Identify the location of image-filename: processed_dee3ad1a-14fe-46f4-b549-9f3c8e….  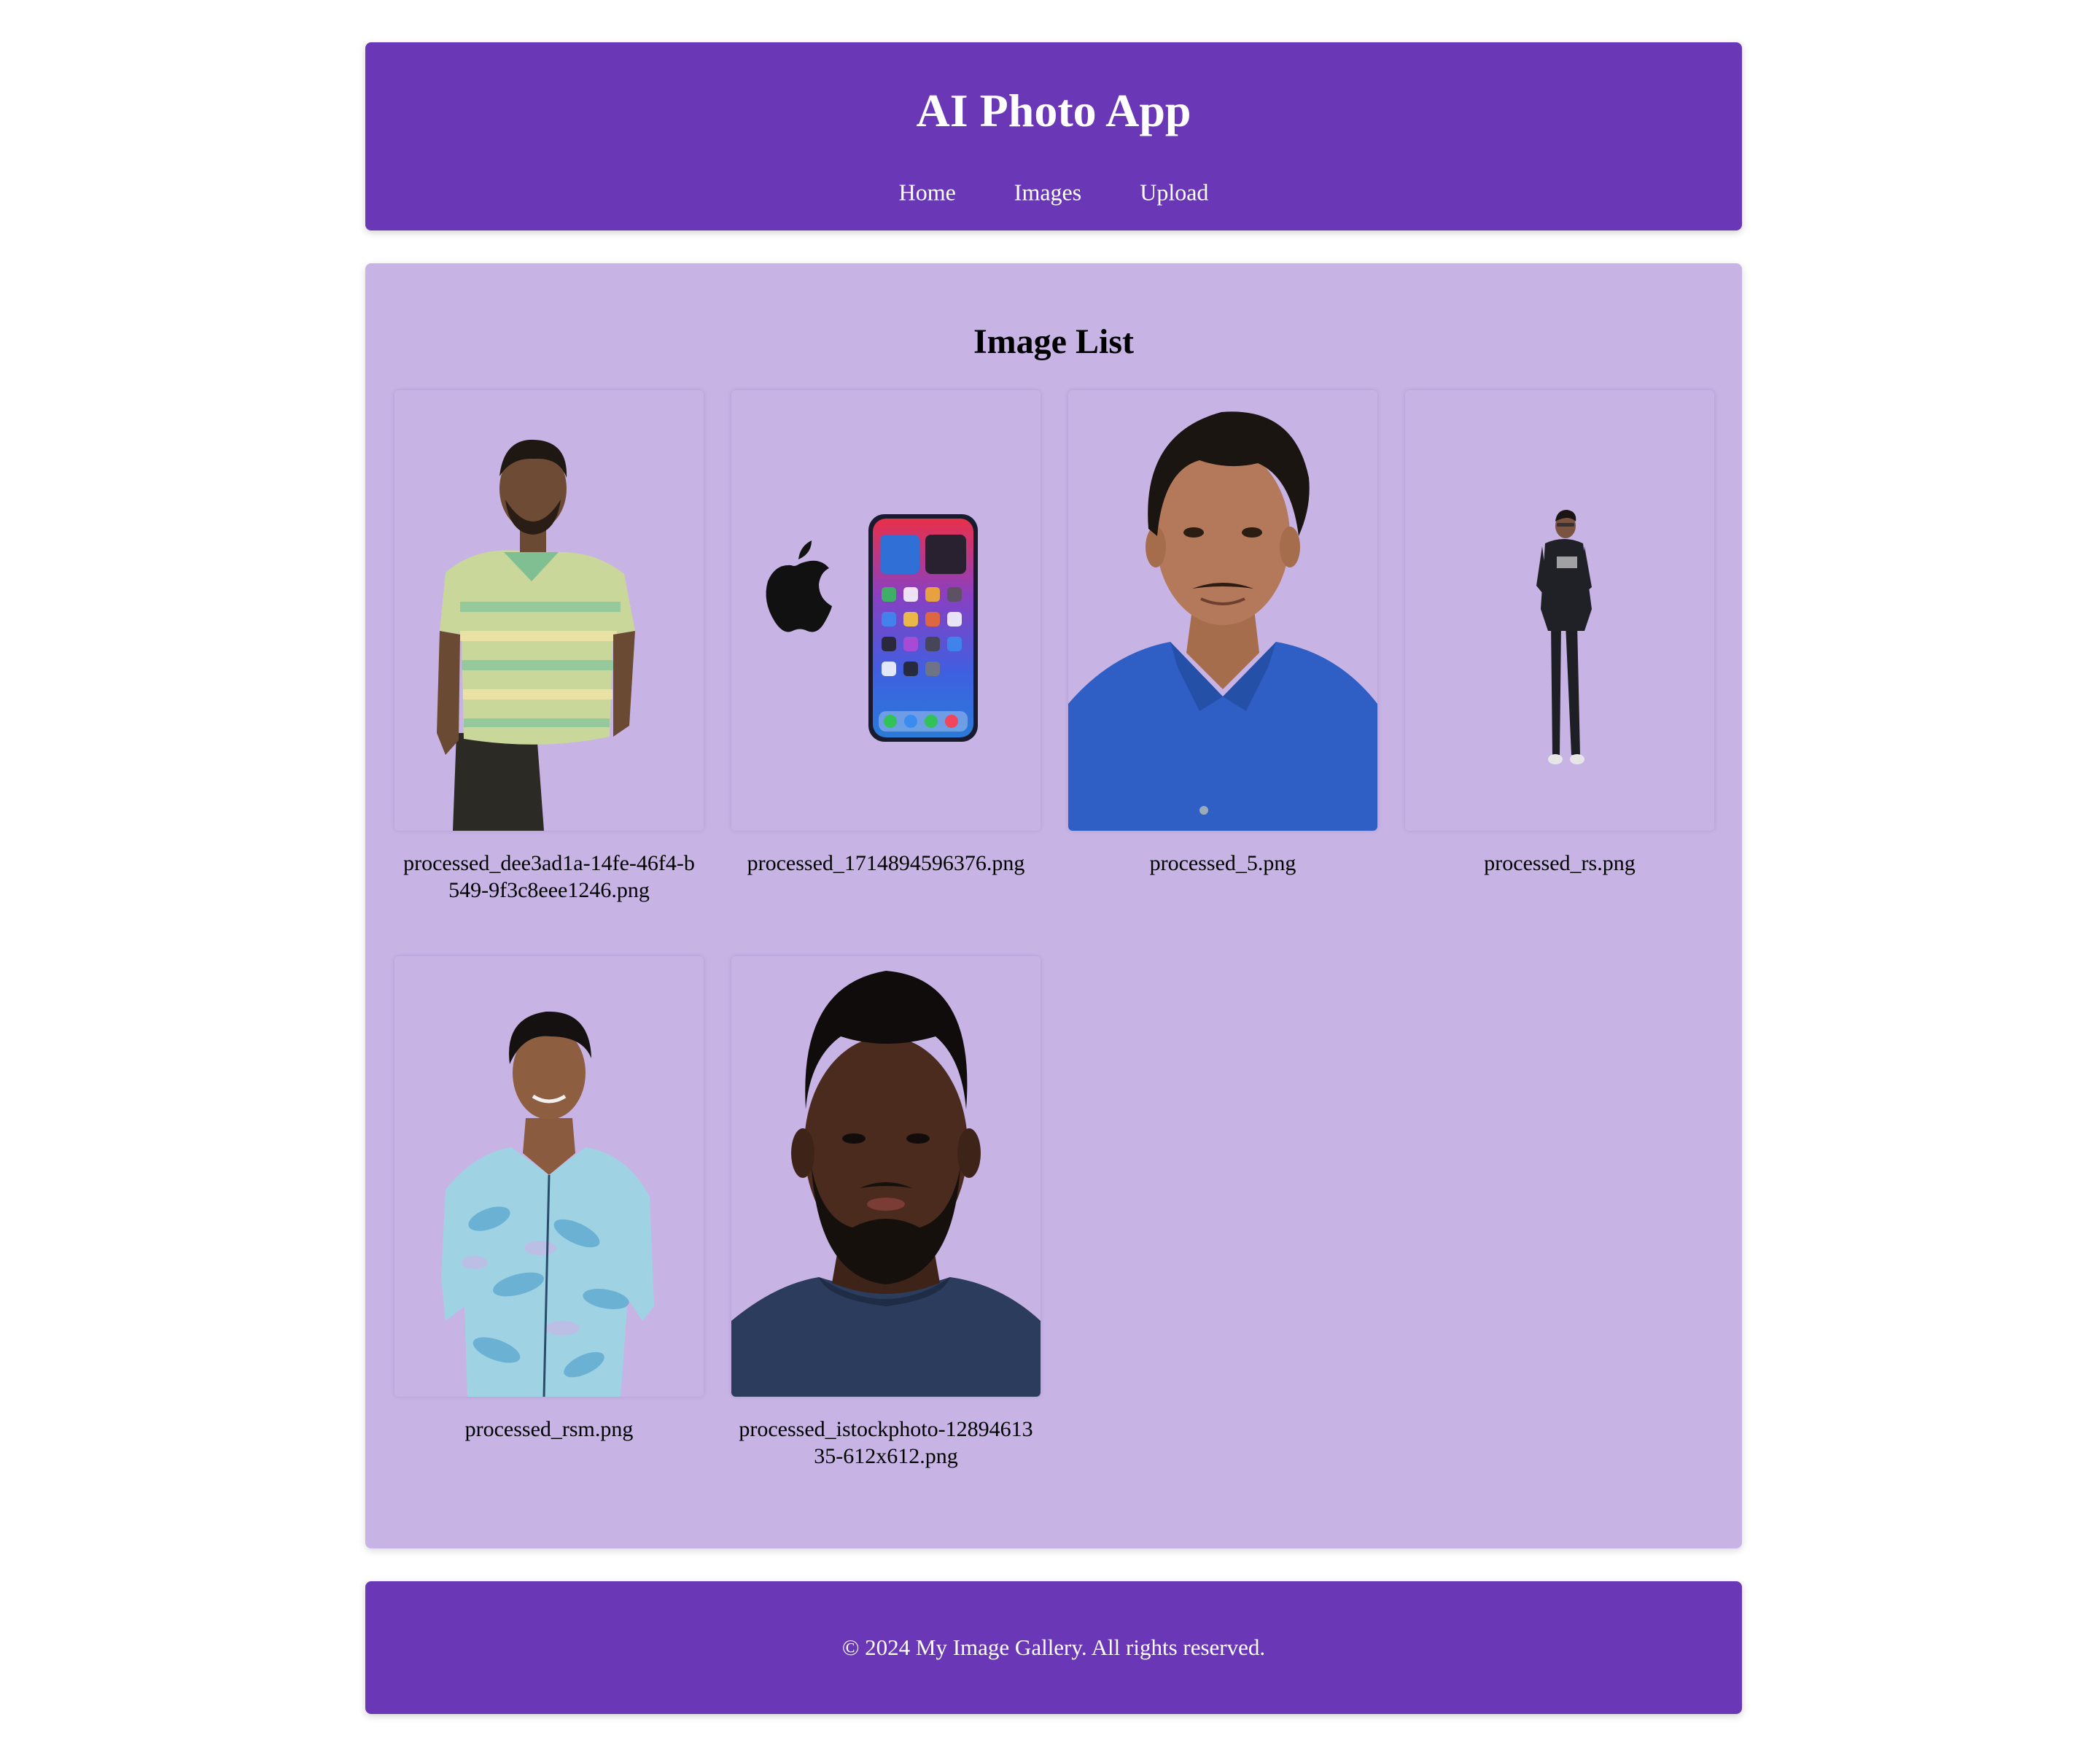
(549, 876).